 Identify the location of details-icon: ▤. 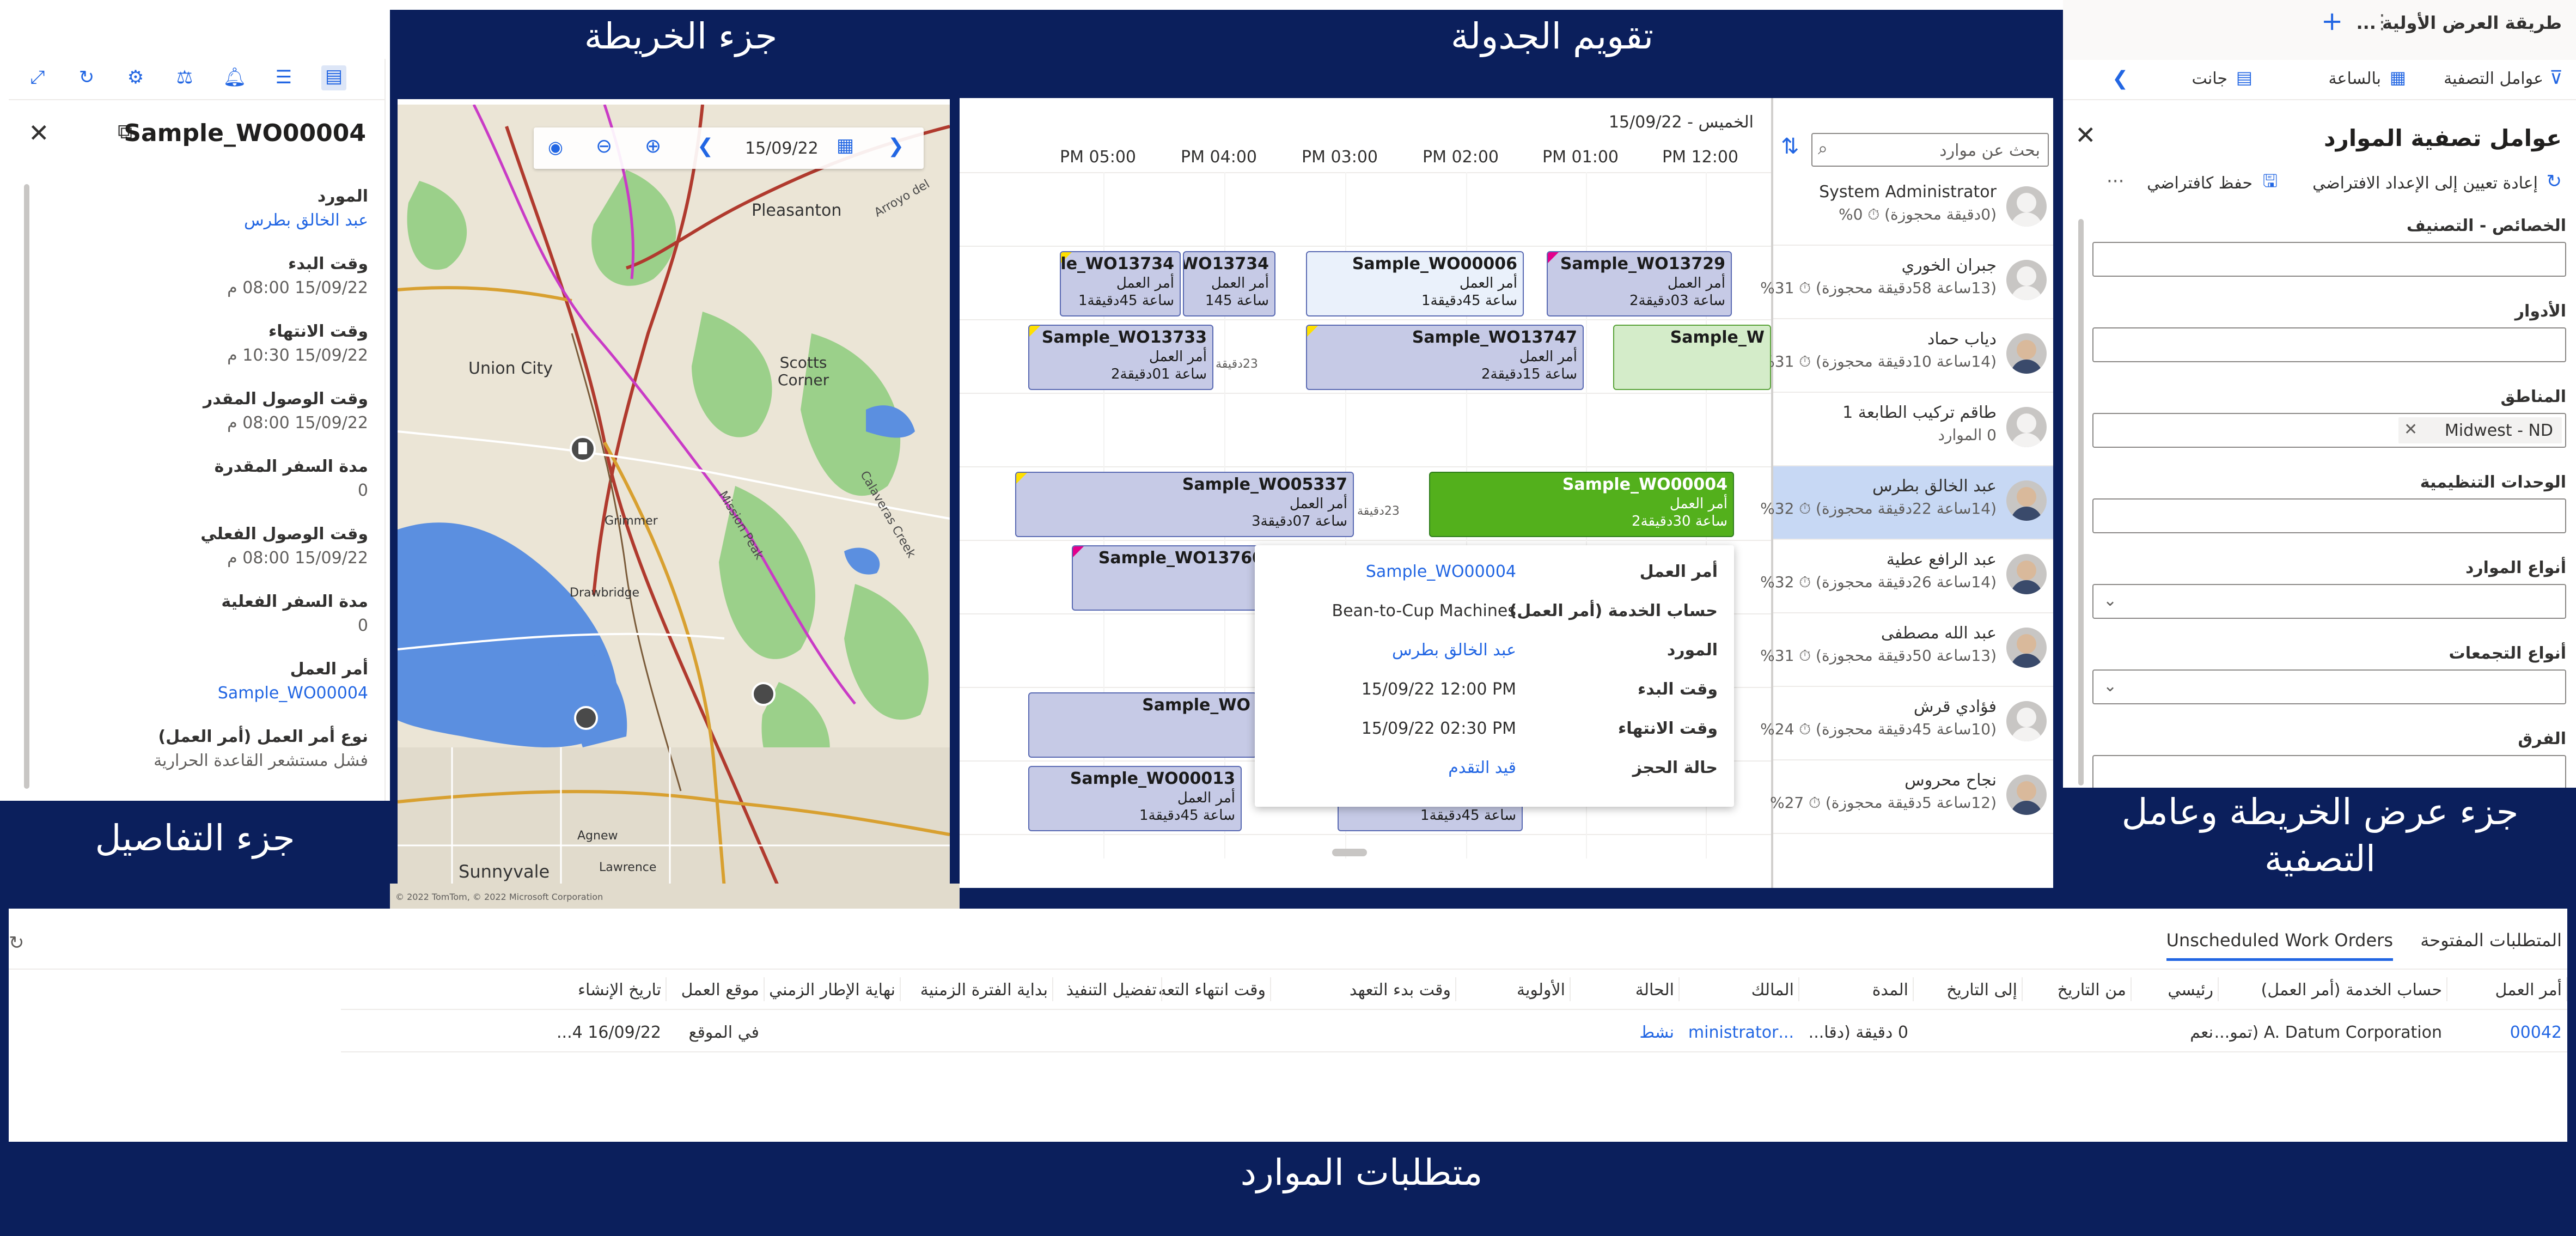
(333, 78).